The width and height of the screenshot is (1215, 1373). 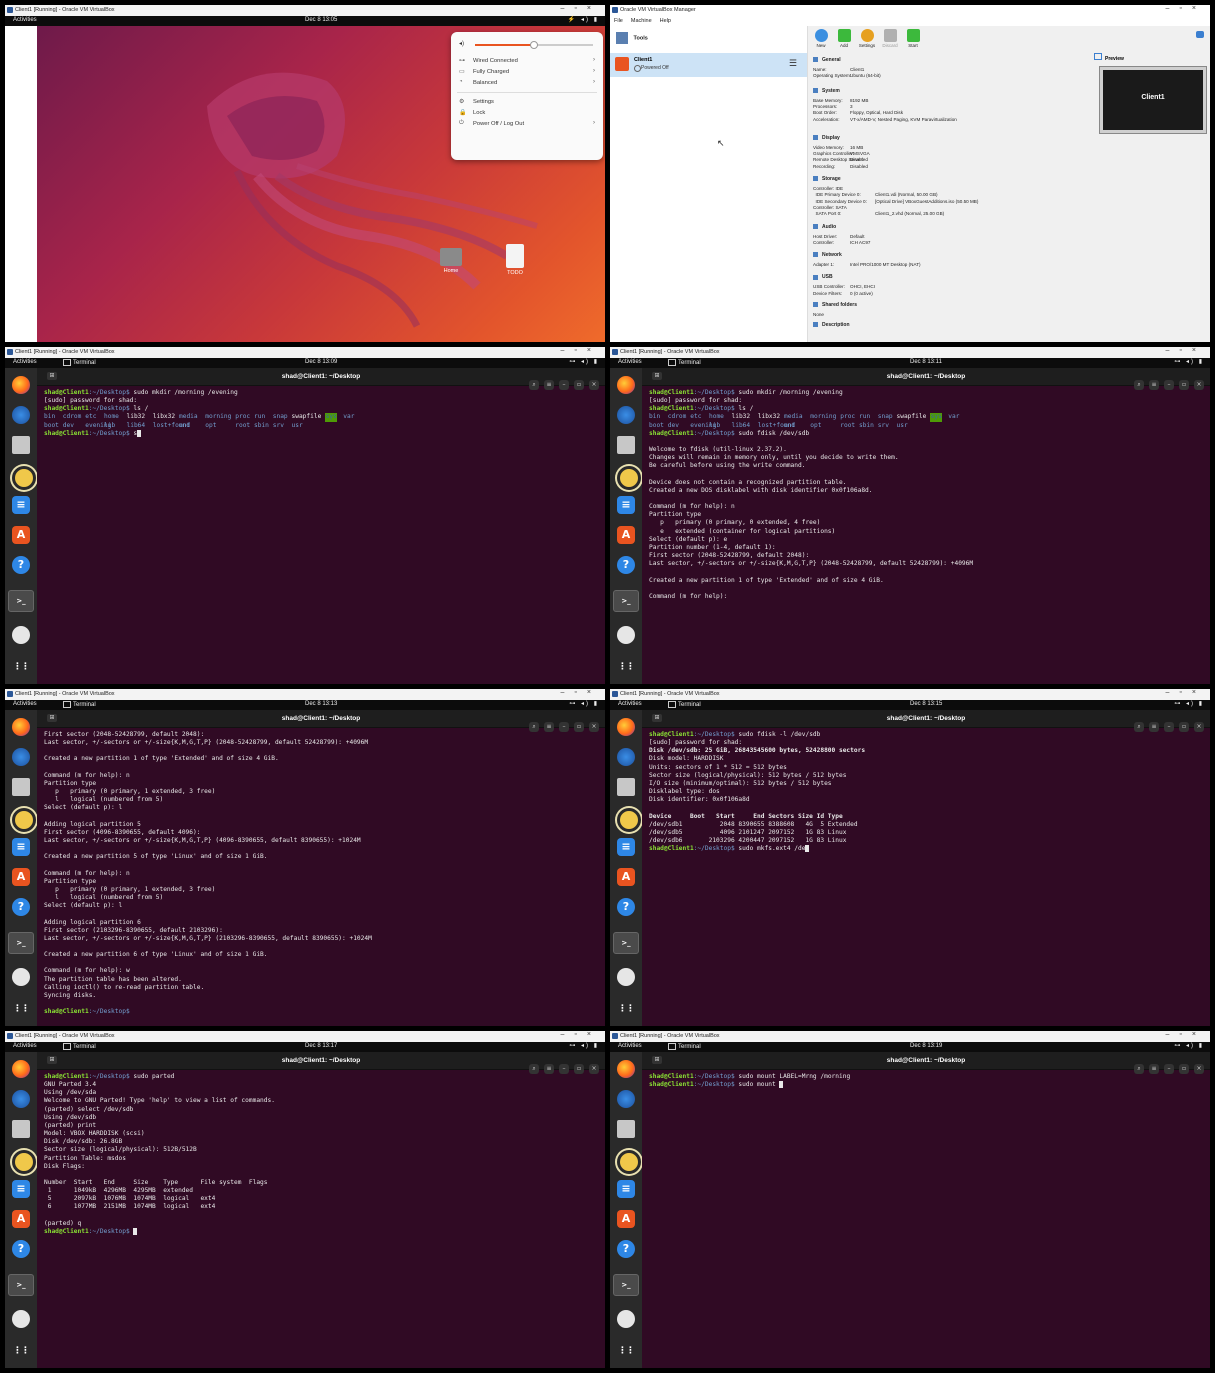 I want to click on toolbar-add-button: Add, so click(x=844, y=37).